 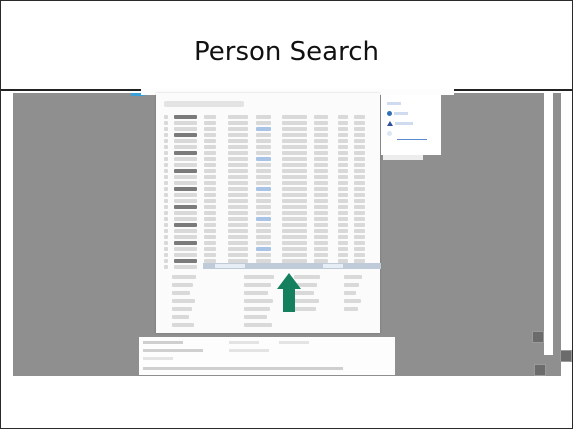 I want to click on slide-title: Person Search, so click(x=286, y=52).